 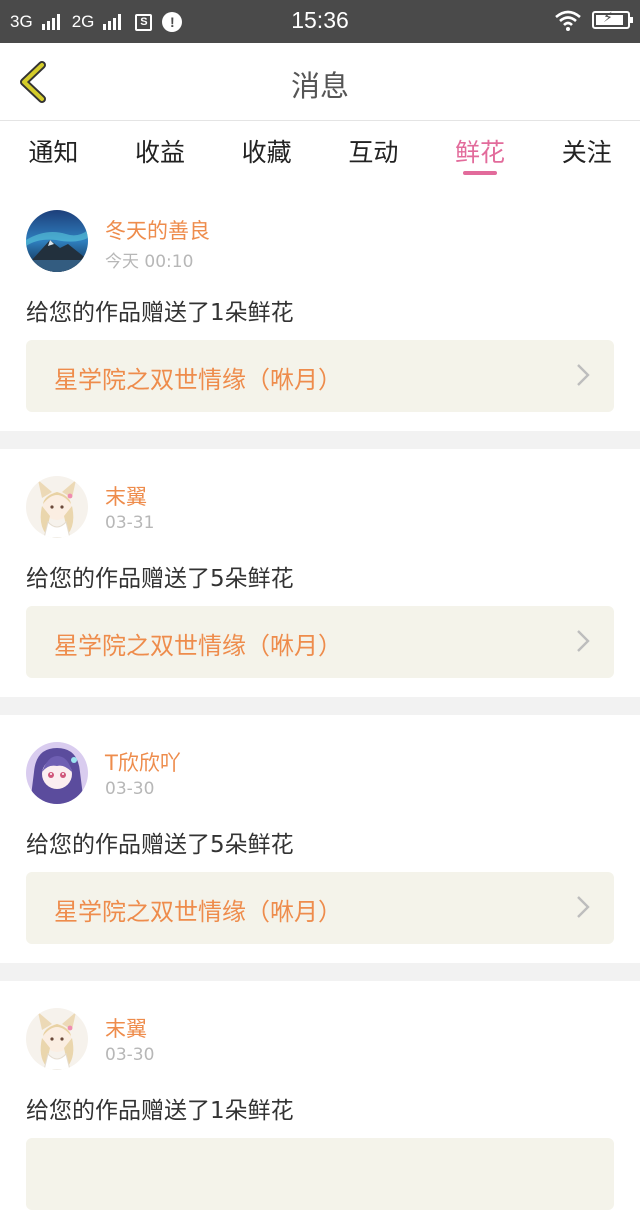 I want to click on user-name: T欣欣吖, so click(x=143, y=762).